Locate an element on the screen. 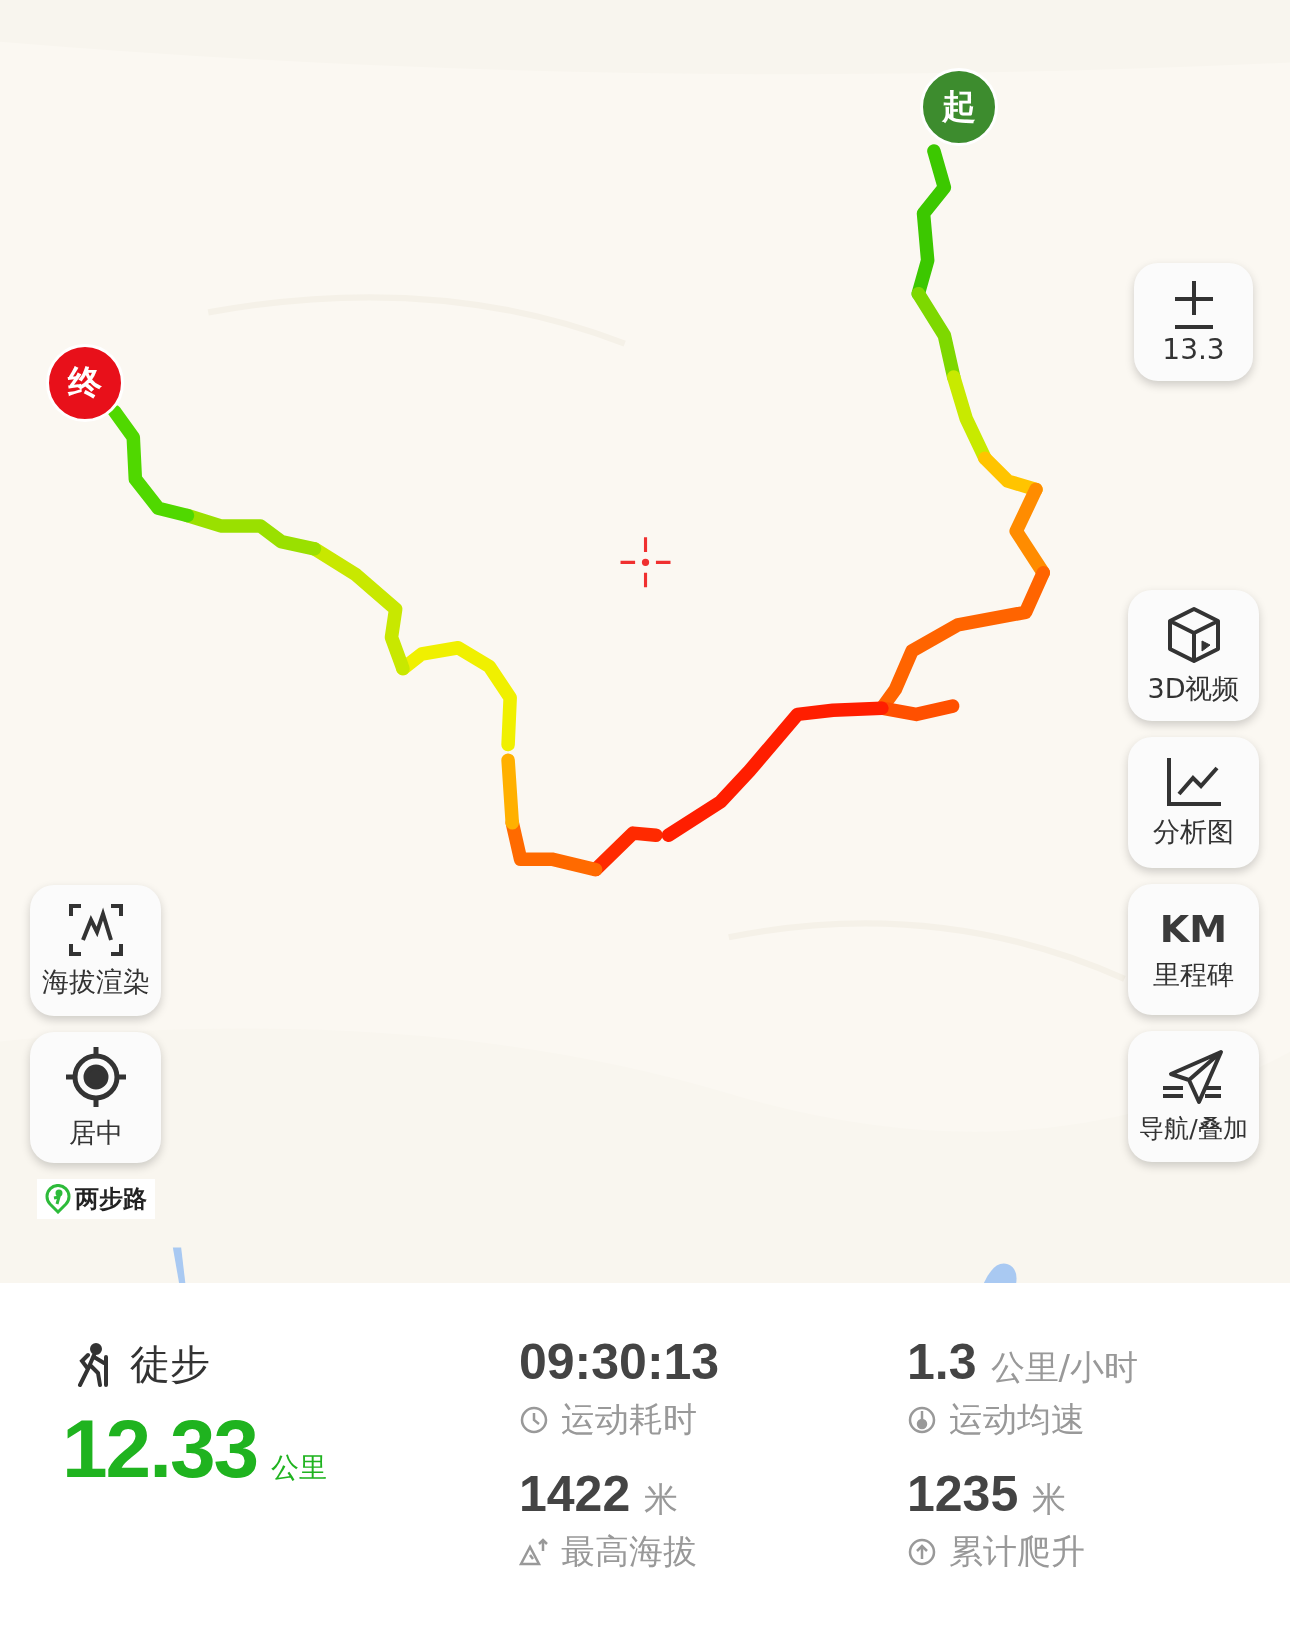  upload-circle-icon is located at coordinates (922, 1552).